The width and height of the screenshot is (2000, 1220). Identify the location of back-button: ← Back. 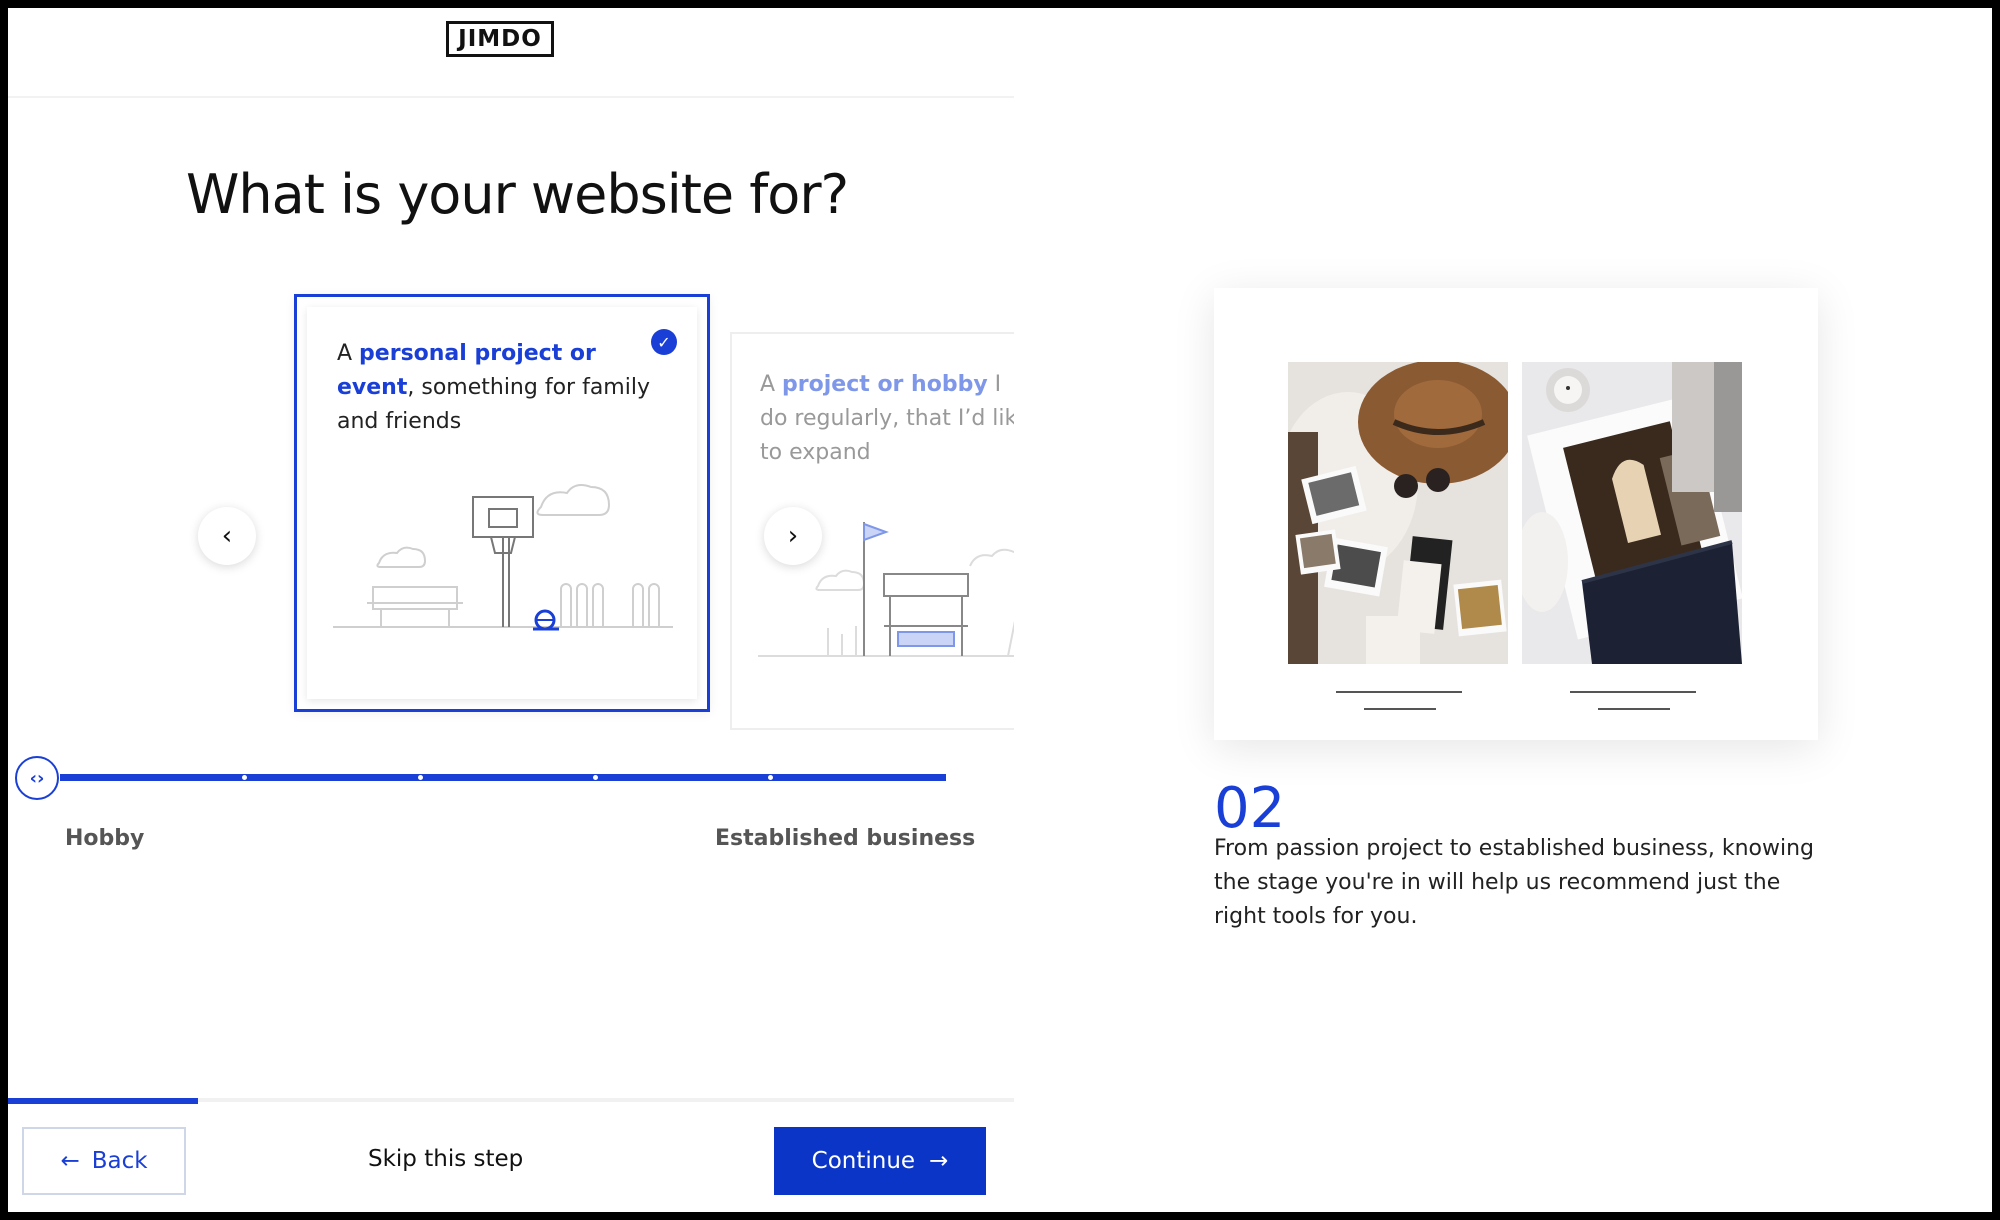
(104, 1161).